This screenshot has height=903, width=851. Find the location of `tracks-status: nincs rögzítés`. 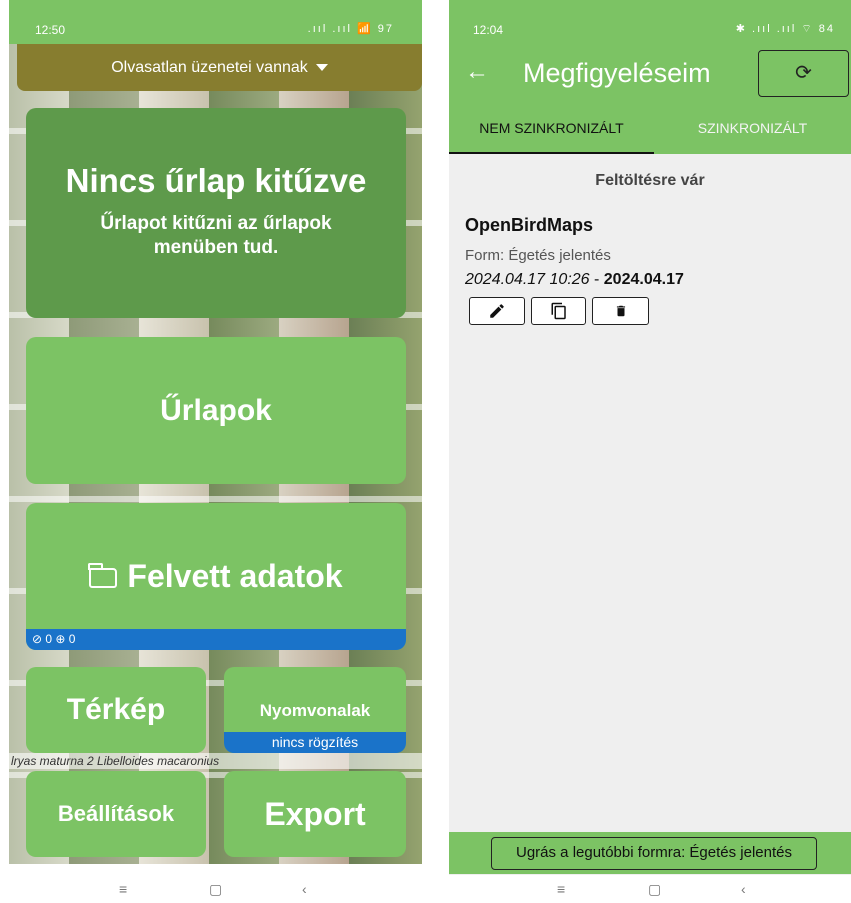

tracks-status: nincs rögzítés is located at coordinates (315, 742).